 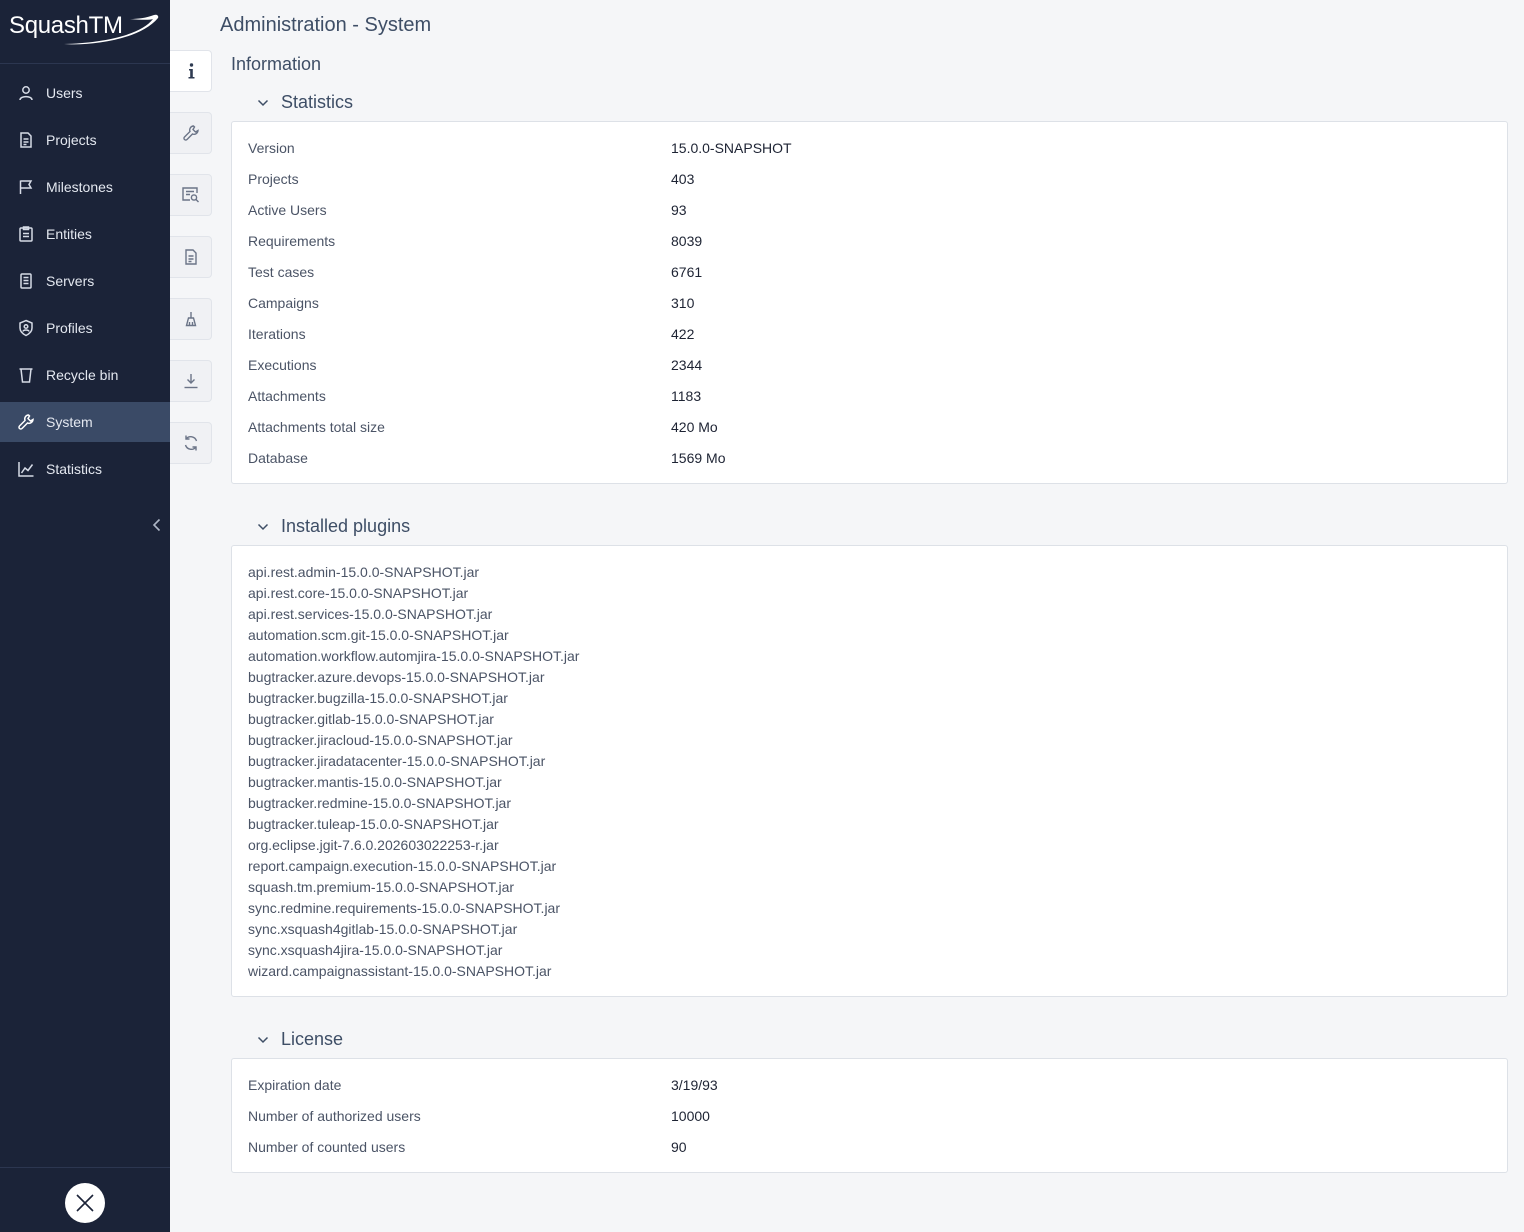 I want to click on stat-value: 310, so click(x=683, y=303).